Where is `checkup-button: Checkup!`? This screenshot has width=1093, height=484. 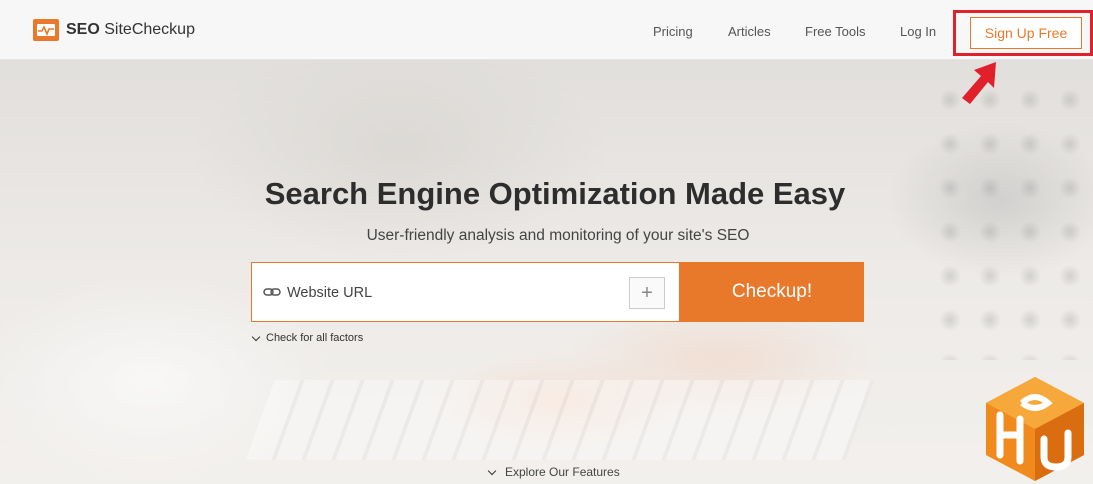 checkup-button: Checkup! is located at coordinates (772, 292).